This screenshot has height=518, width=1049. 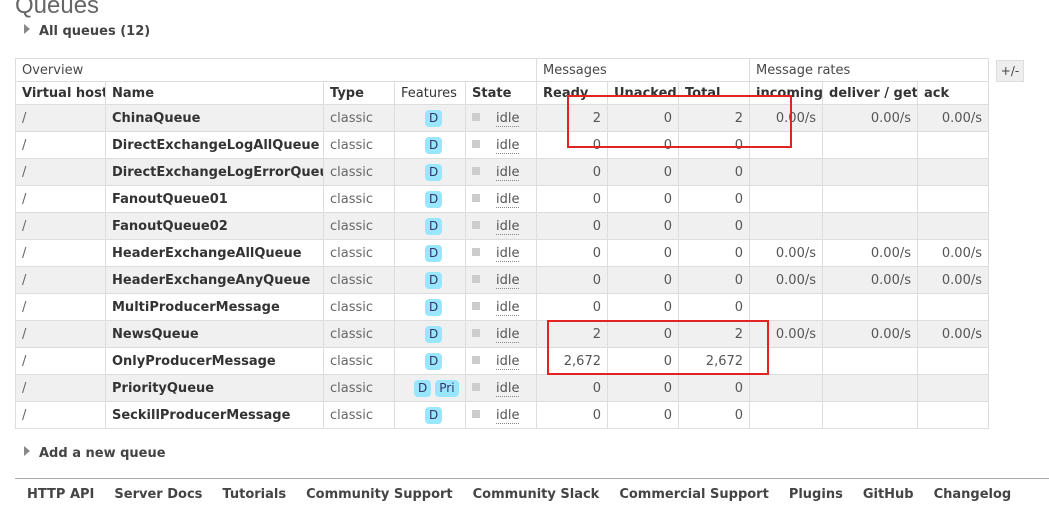 What do you see at coordinates (214, 415) in the screenshot?
I see `queue-name-link: SeckillProducerMessage` at bounding box center [214, 415].